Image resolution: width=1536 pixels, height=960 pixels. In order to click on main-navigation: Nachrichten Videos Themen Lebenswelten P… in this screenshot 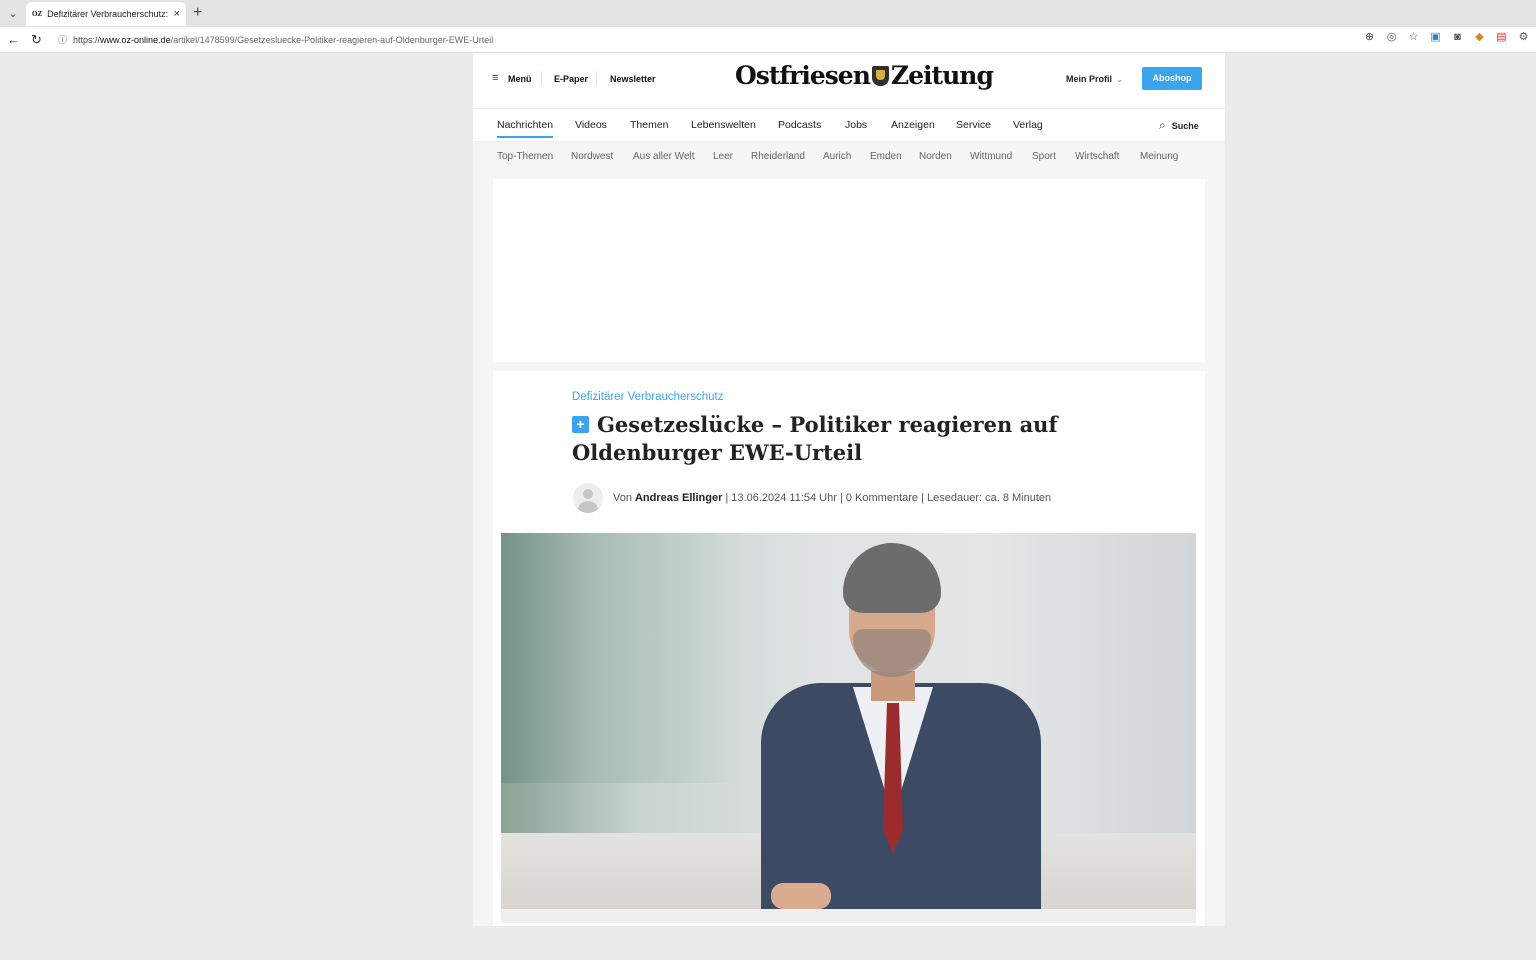, I will do `click(849, 125)`.